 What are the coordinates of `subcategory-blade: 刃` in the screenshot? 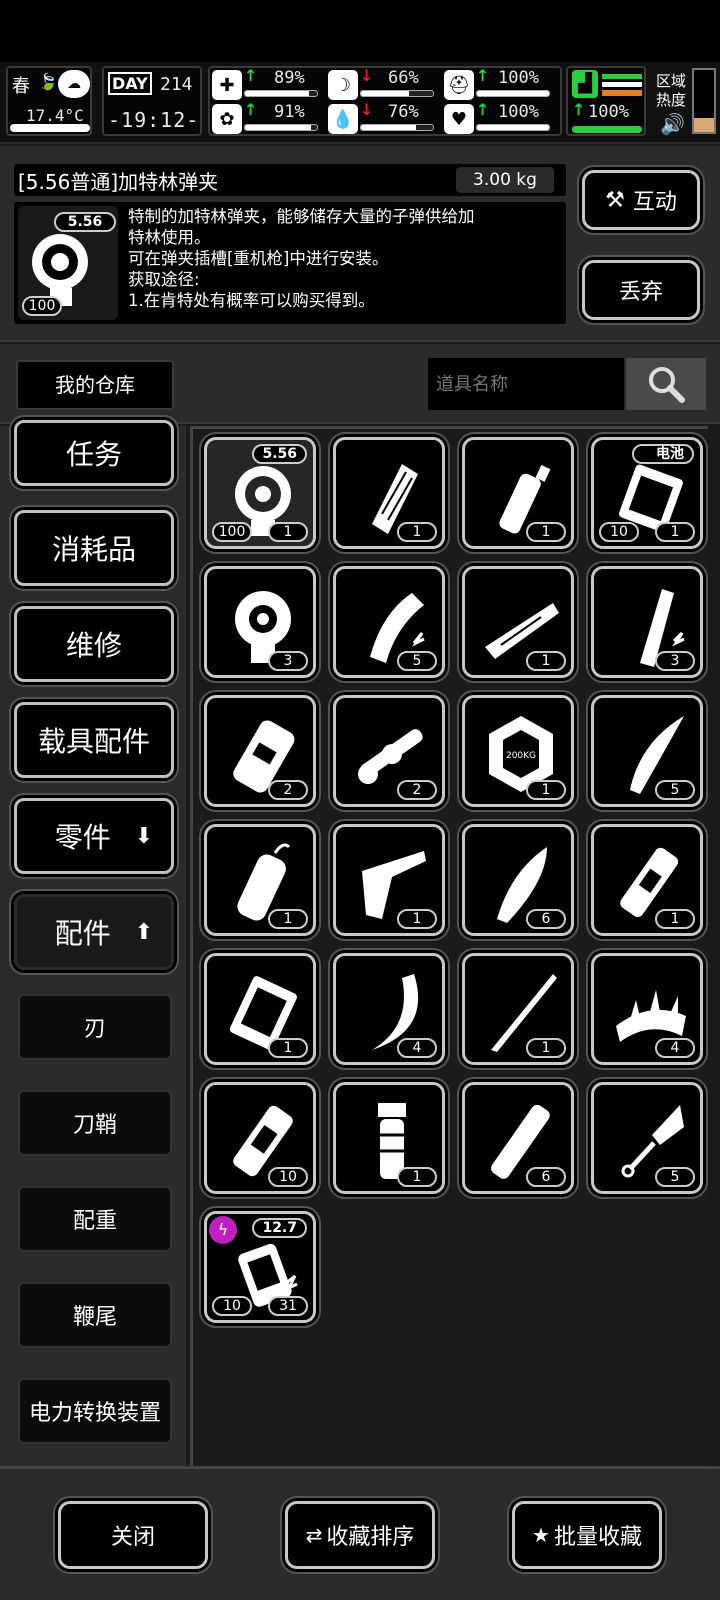 It's located at (95, 1027).